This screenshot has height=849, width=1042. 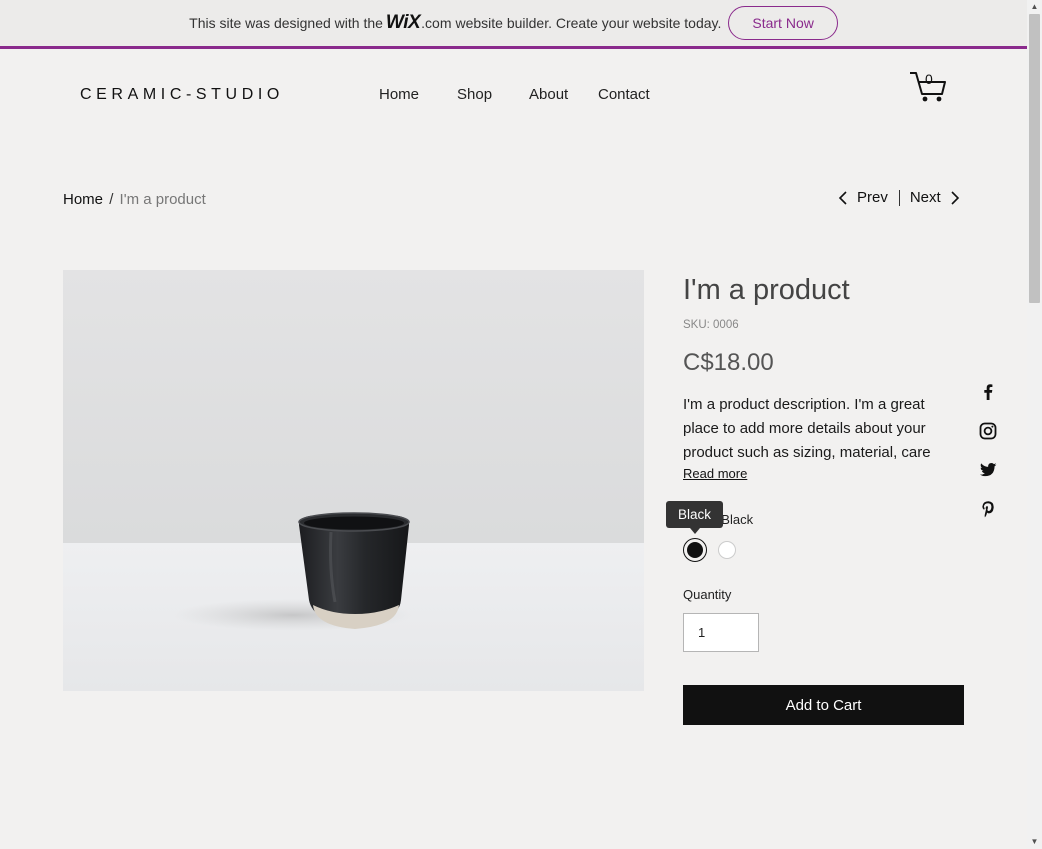 What do you see at coordinates (162, 199) in the screenshot?
I see `breadcrumb-current: I'm a product` at bounding box center [162, 199].